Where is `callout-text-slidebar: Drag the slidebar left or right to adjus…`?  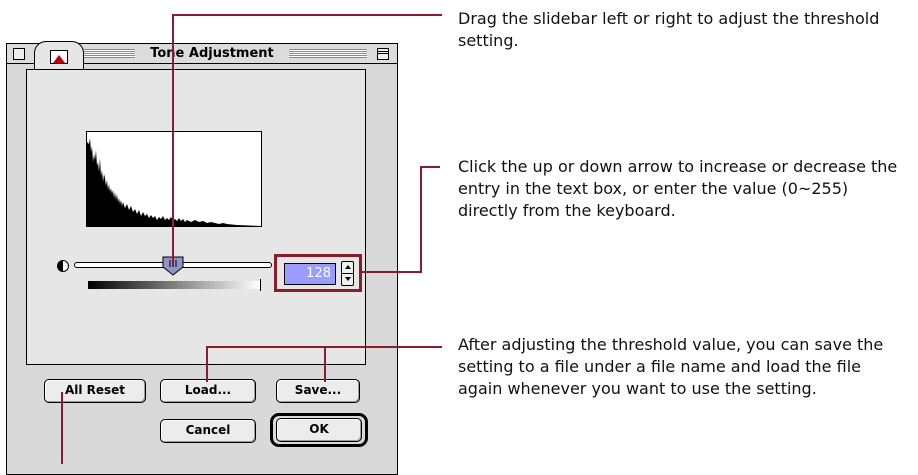
callout-text-slidebar: Drag the slidebar left or right to adjus… is located at coordinates (669, 29).